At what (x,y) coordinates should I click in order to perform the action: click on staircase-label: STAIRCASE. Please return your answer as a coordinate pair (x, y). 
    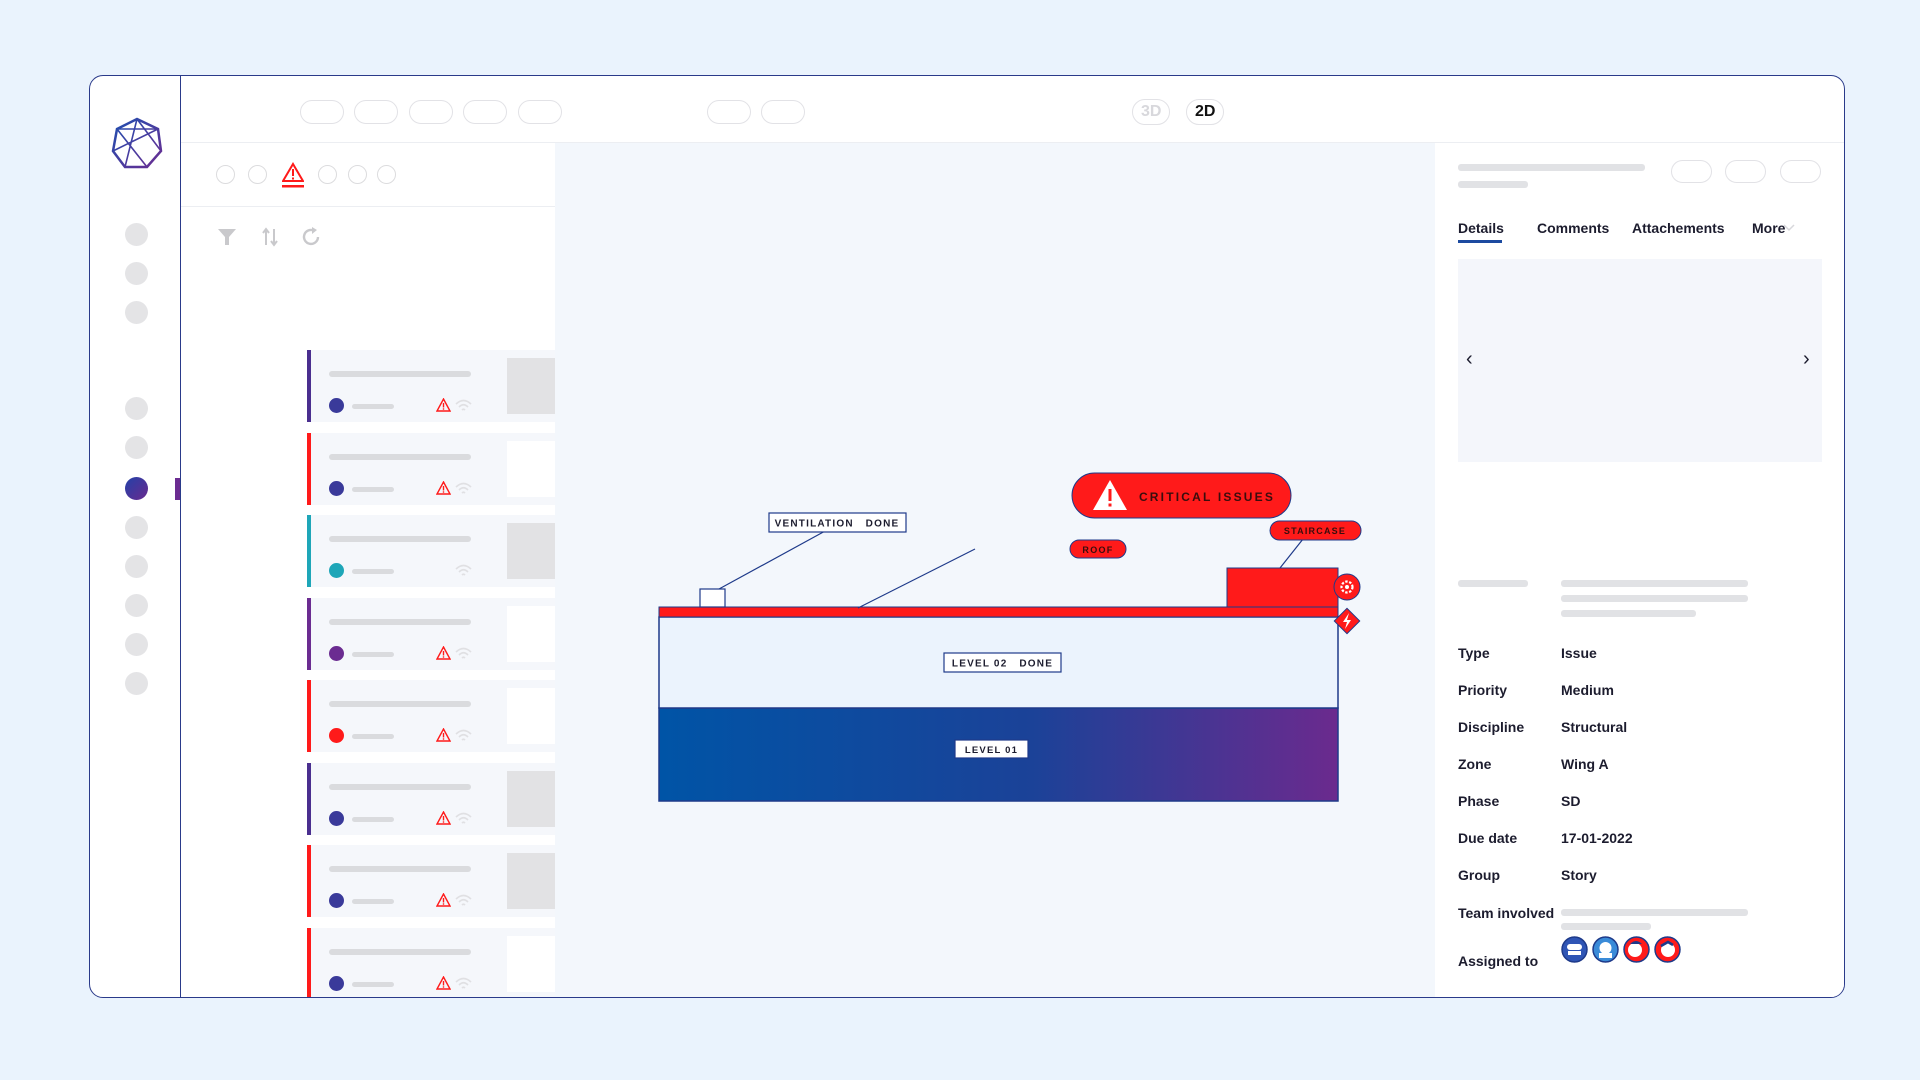
    Looking at the image, I should click on (1315, 531).